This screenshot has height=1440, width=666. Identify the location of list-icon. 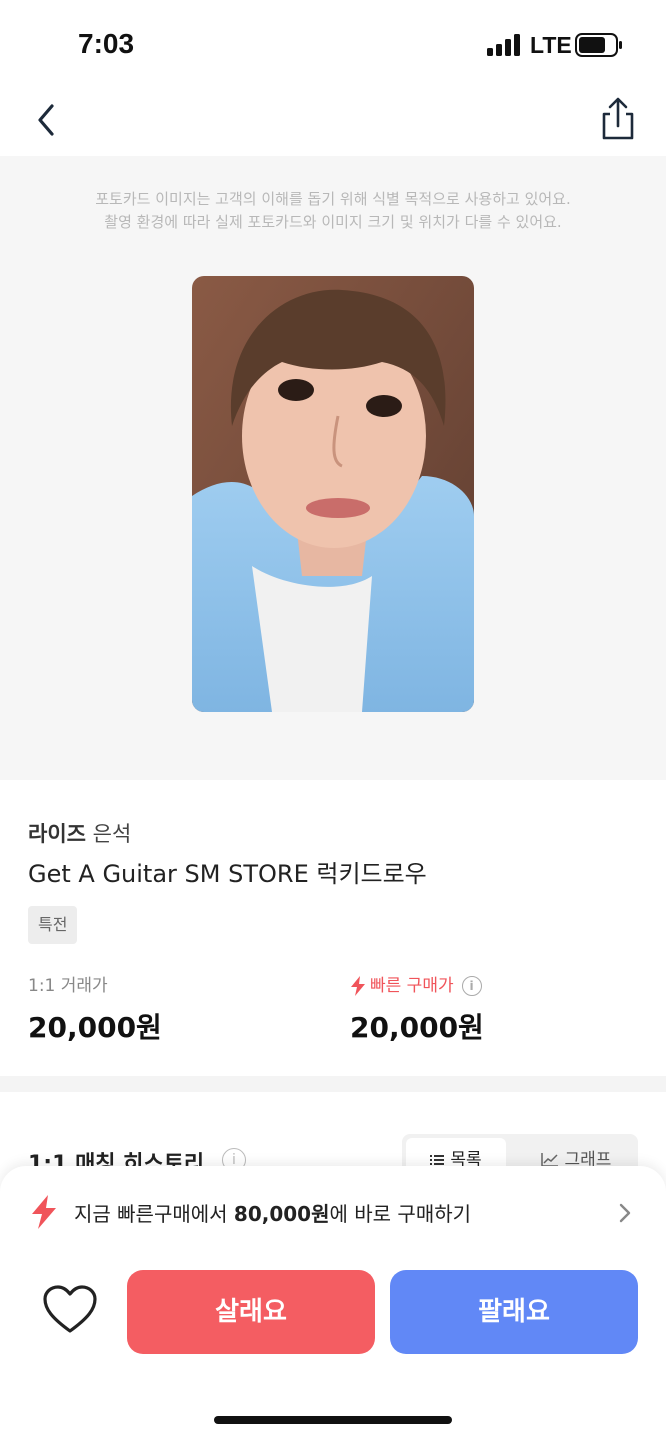
(437, 1160).